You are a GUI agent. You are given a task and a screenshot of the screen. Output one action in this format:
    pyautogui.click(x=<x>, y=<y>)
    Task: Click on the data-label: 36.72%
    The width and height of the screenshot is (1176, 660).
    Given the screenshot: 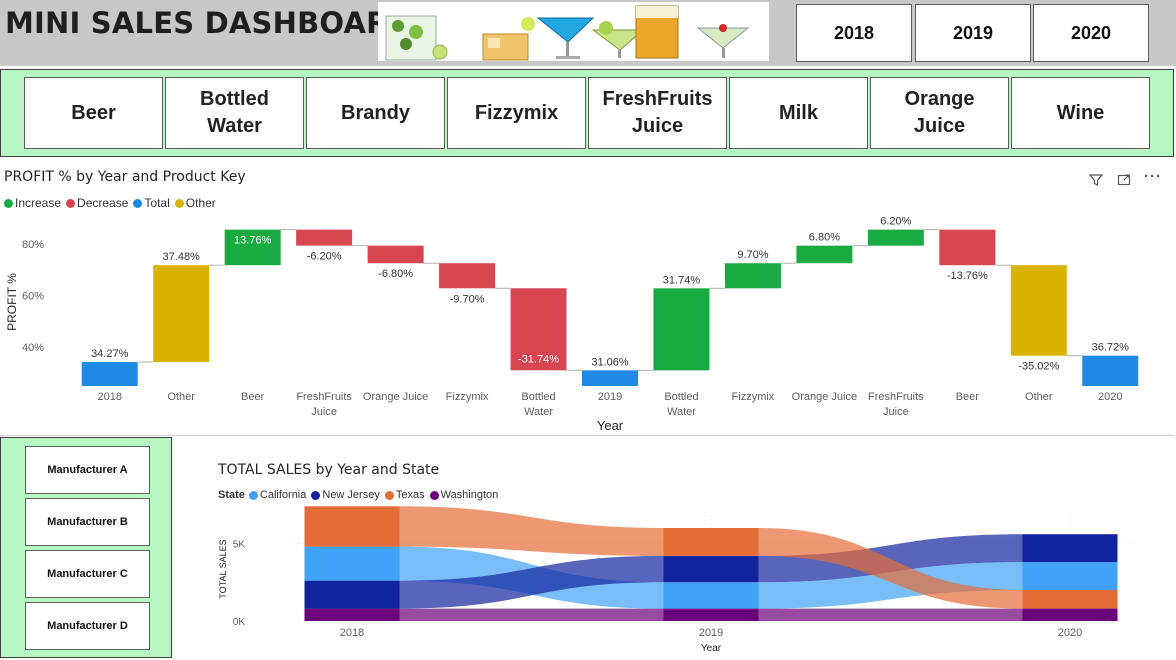 What is the action you would take?
    pyautogui.click(x=1111, y=348)
    